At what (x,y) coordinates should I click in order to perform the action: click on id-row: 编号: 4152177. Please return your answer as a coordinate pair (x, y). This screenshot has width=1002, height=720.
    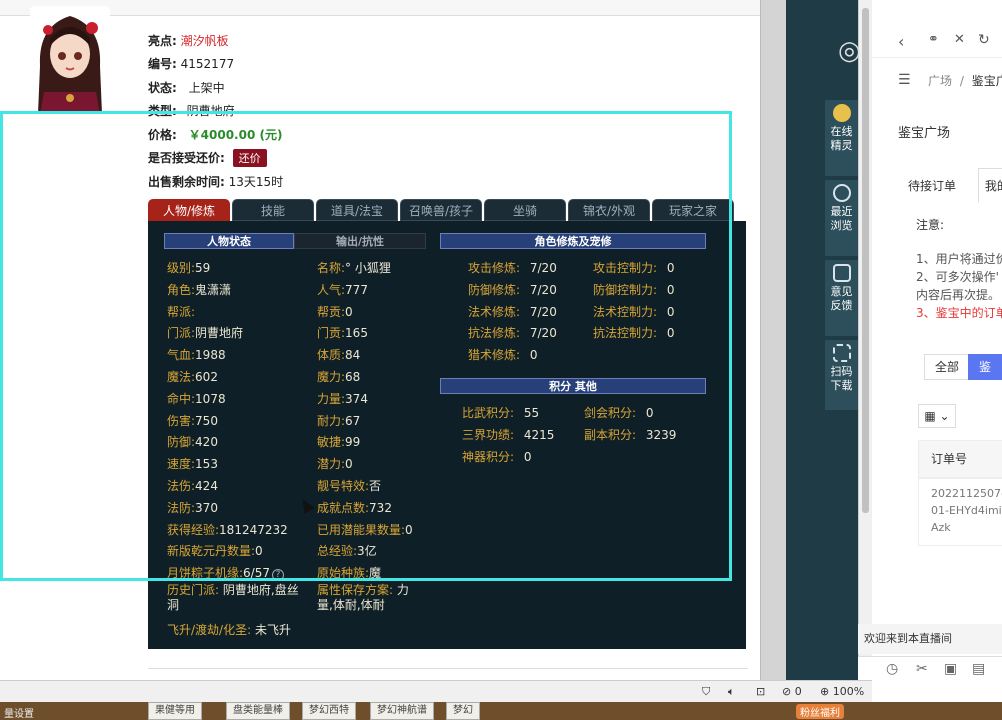
    Looking at the image, I should click on (191, 63).